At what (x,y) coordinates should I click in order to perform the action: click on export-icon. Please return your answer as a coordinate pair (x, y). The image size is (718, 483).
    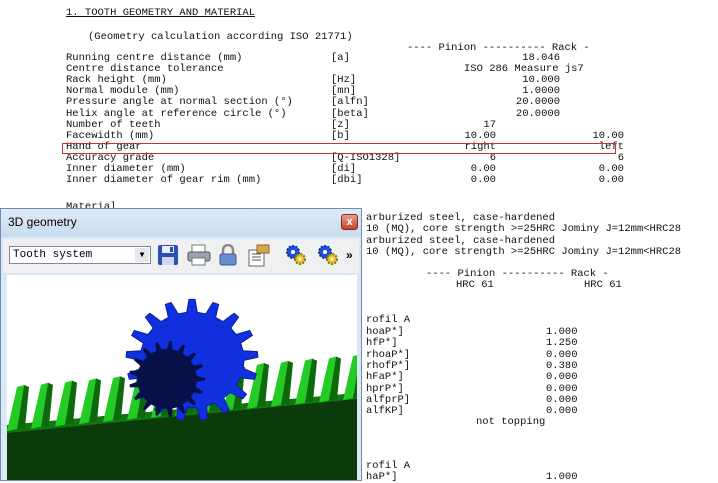
    Looking at the image, I should click on (259, 256).